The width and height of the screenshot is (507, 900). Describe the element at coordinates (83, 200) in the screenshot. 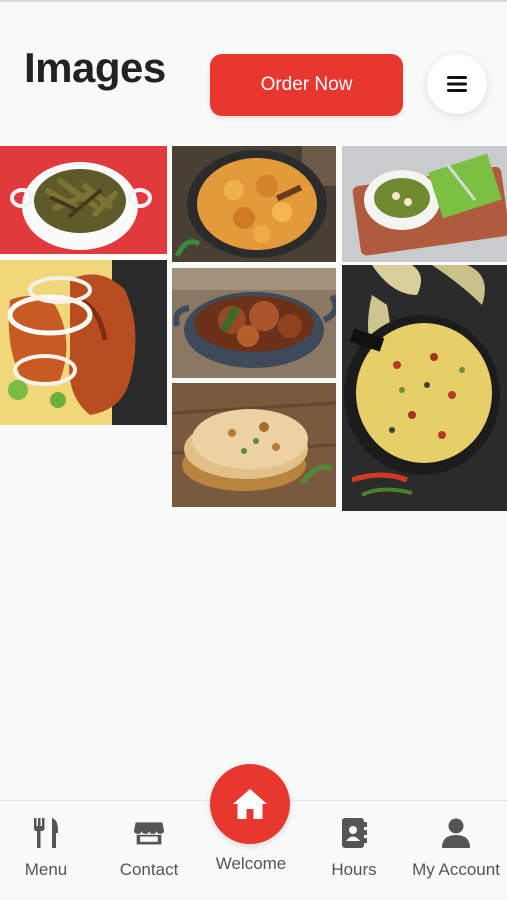

I see `gallery-image-okra-curry-bowl` at that location.